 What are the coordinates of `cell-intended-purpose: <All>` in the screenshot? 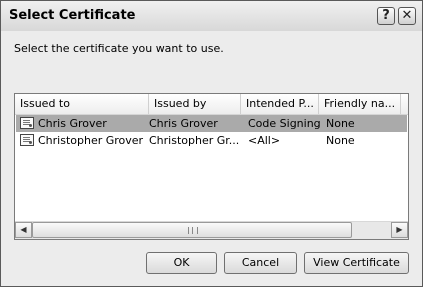 It's located at (264, 140).